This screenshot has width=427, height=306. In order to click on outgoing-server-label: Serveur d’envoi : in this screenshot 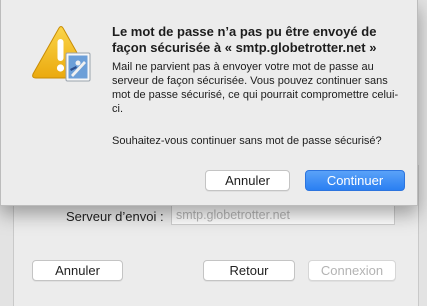, I will do `click(115, 216)`.